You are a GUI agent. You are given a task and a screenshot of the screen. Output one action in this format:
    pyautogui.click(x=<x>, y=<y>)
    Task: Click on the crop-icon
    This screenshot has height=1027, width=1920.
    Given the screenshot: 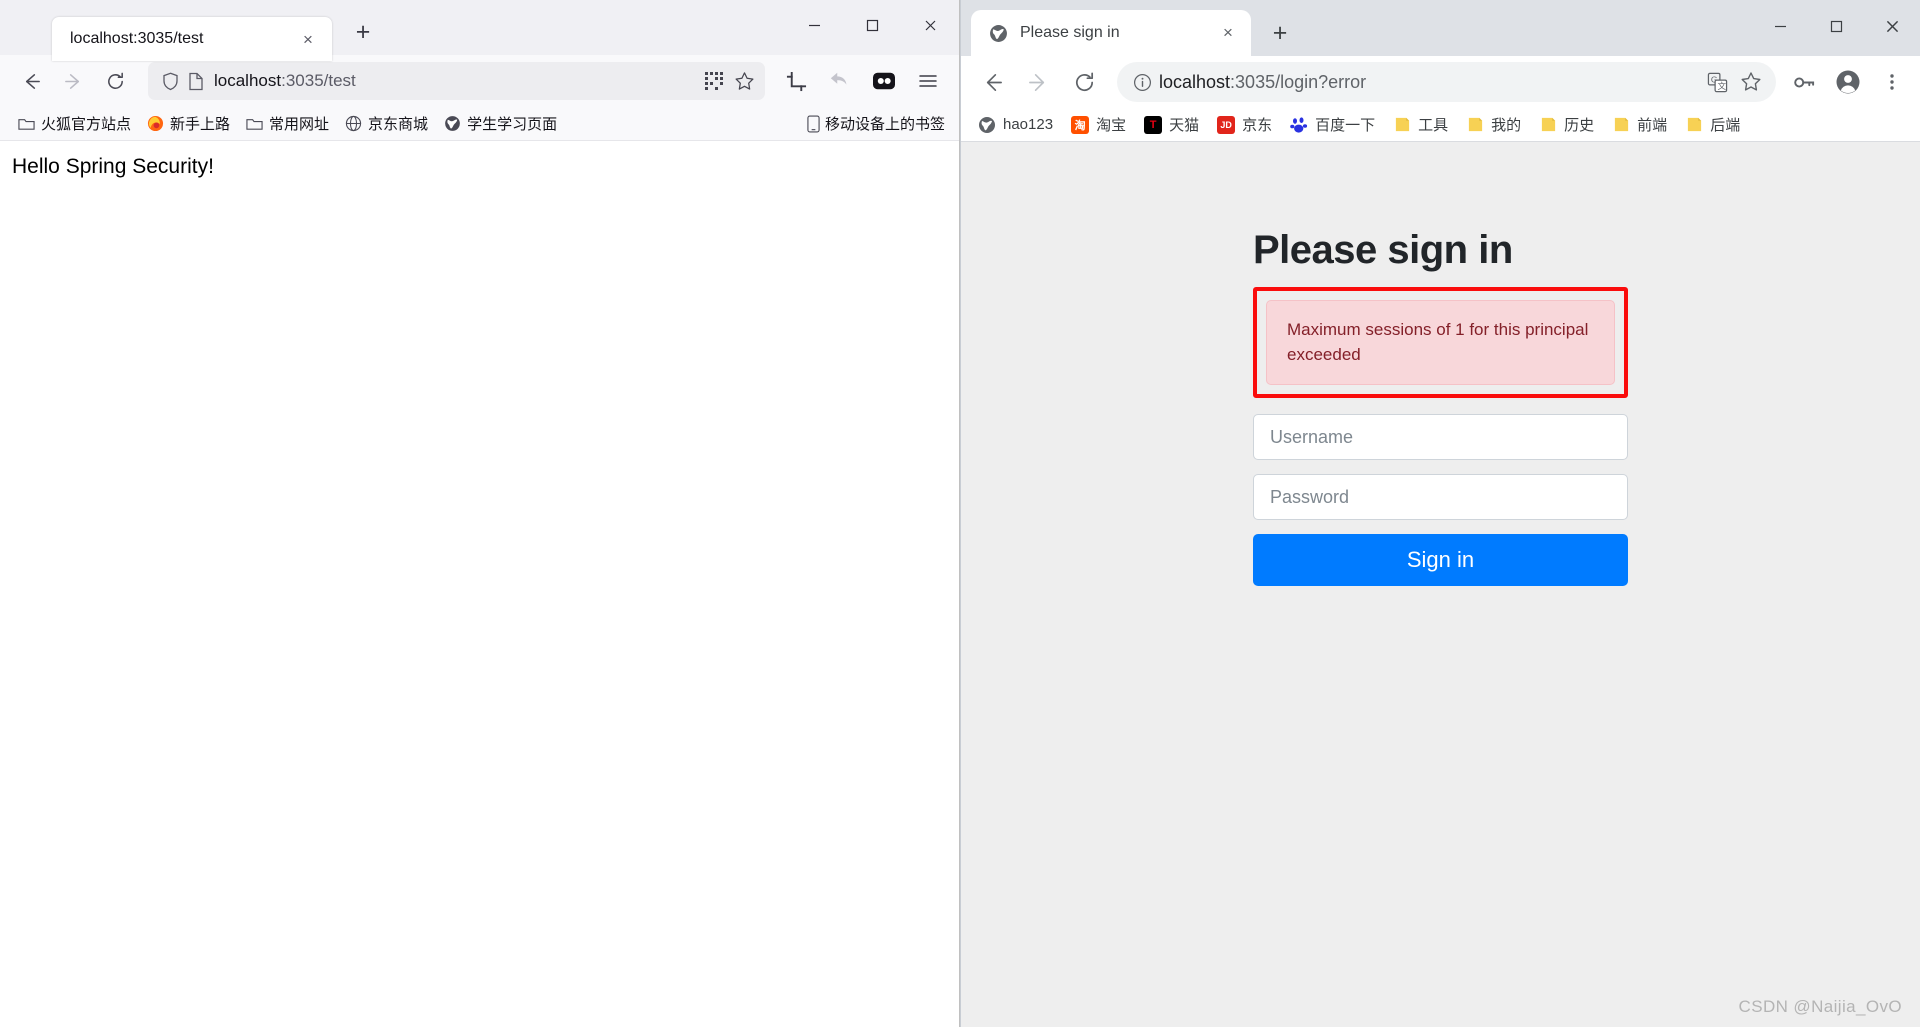 What is the action you would take?
    pyautogui.click(x=796, y=81)
    